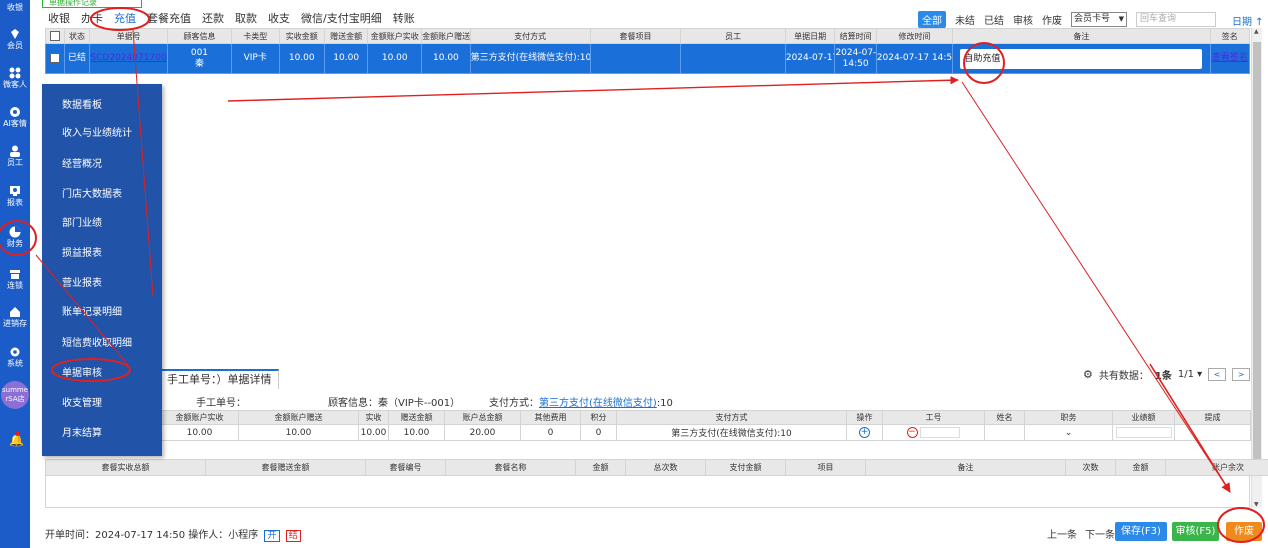 This screenshot has width=1268, height=548. What do you see at coordinates (1062, 533) in the screenshot?
I see `prev-record-button: 上一条` at bounding box center [1062, 533].